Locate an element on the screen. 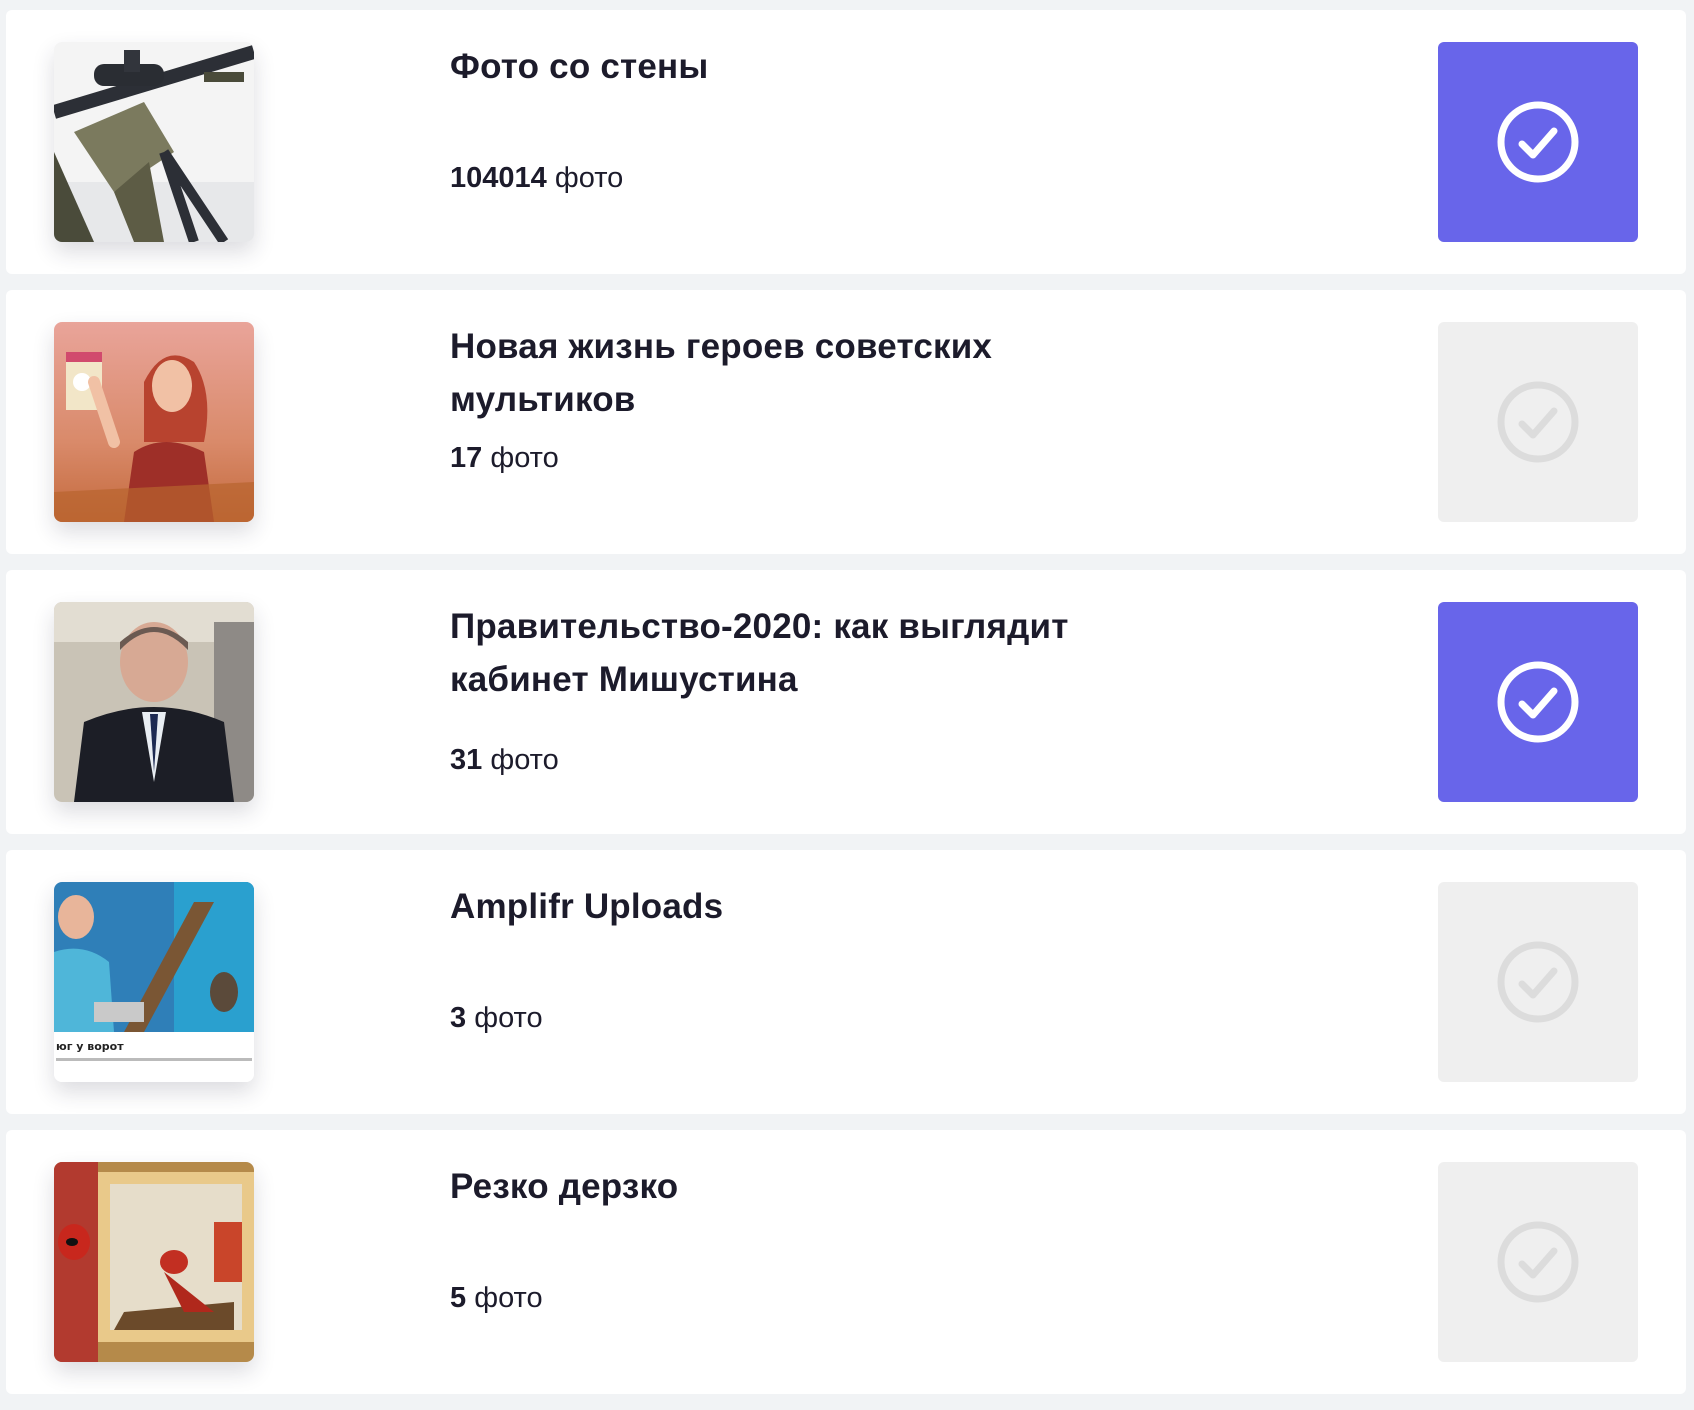 The image size is (1694, 1410). album-title: Новая жизнь героев советских мультиков is located at coordinates (721, 373).